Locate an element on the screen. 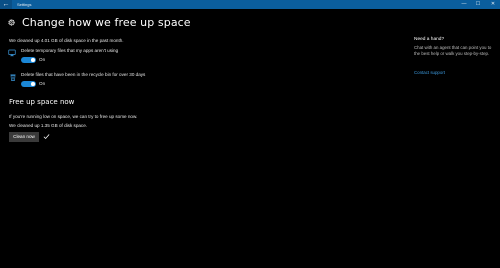  help-title: Need a hand? is located at coordinates (429, 39).